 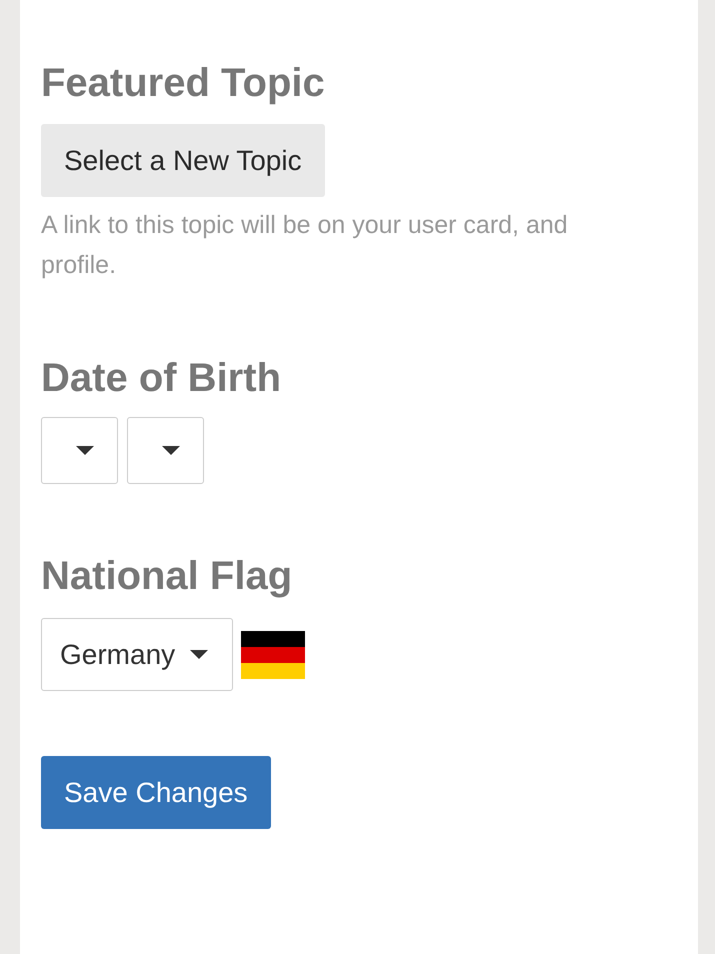 What do you see at coordinates (156, 792) in the screenshot?
I see `save-changes-button: Save Changes` at bounding box center [156, 792].